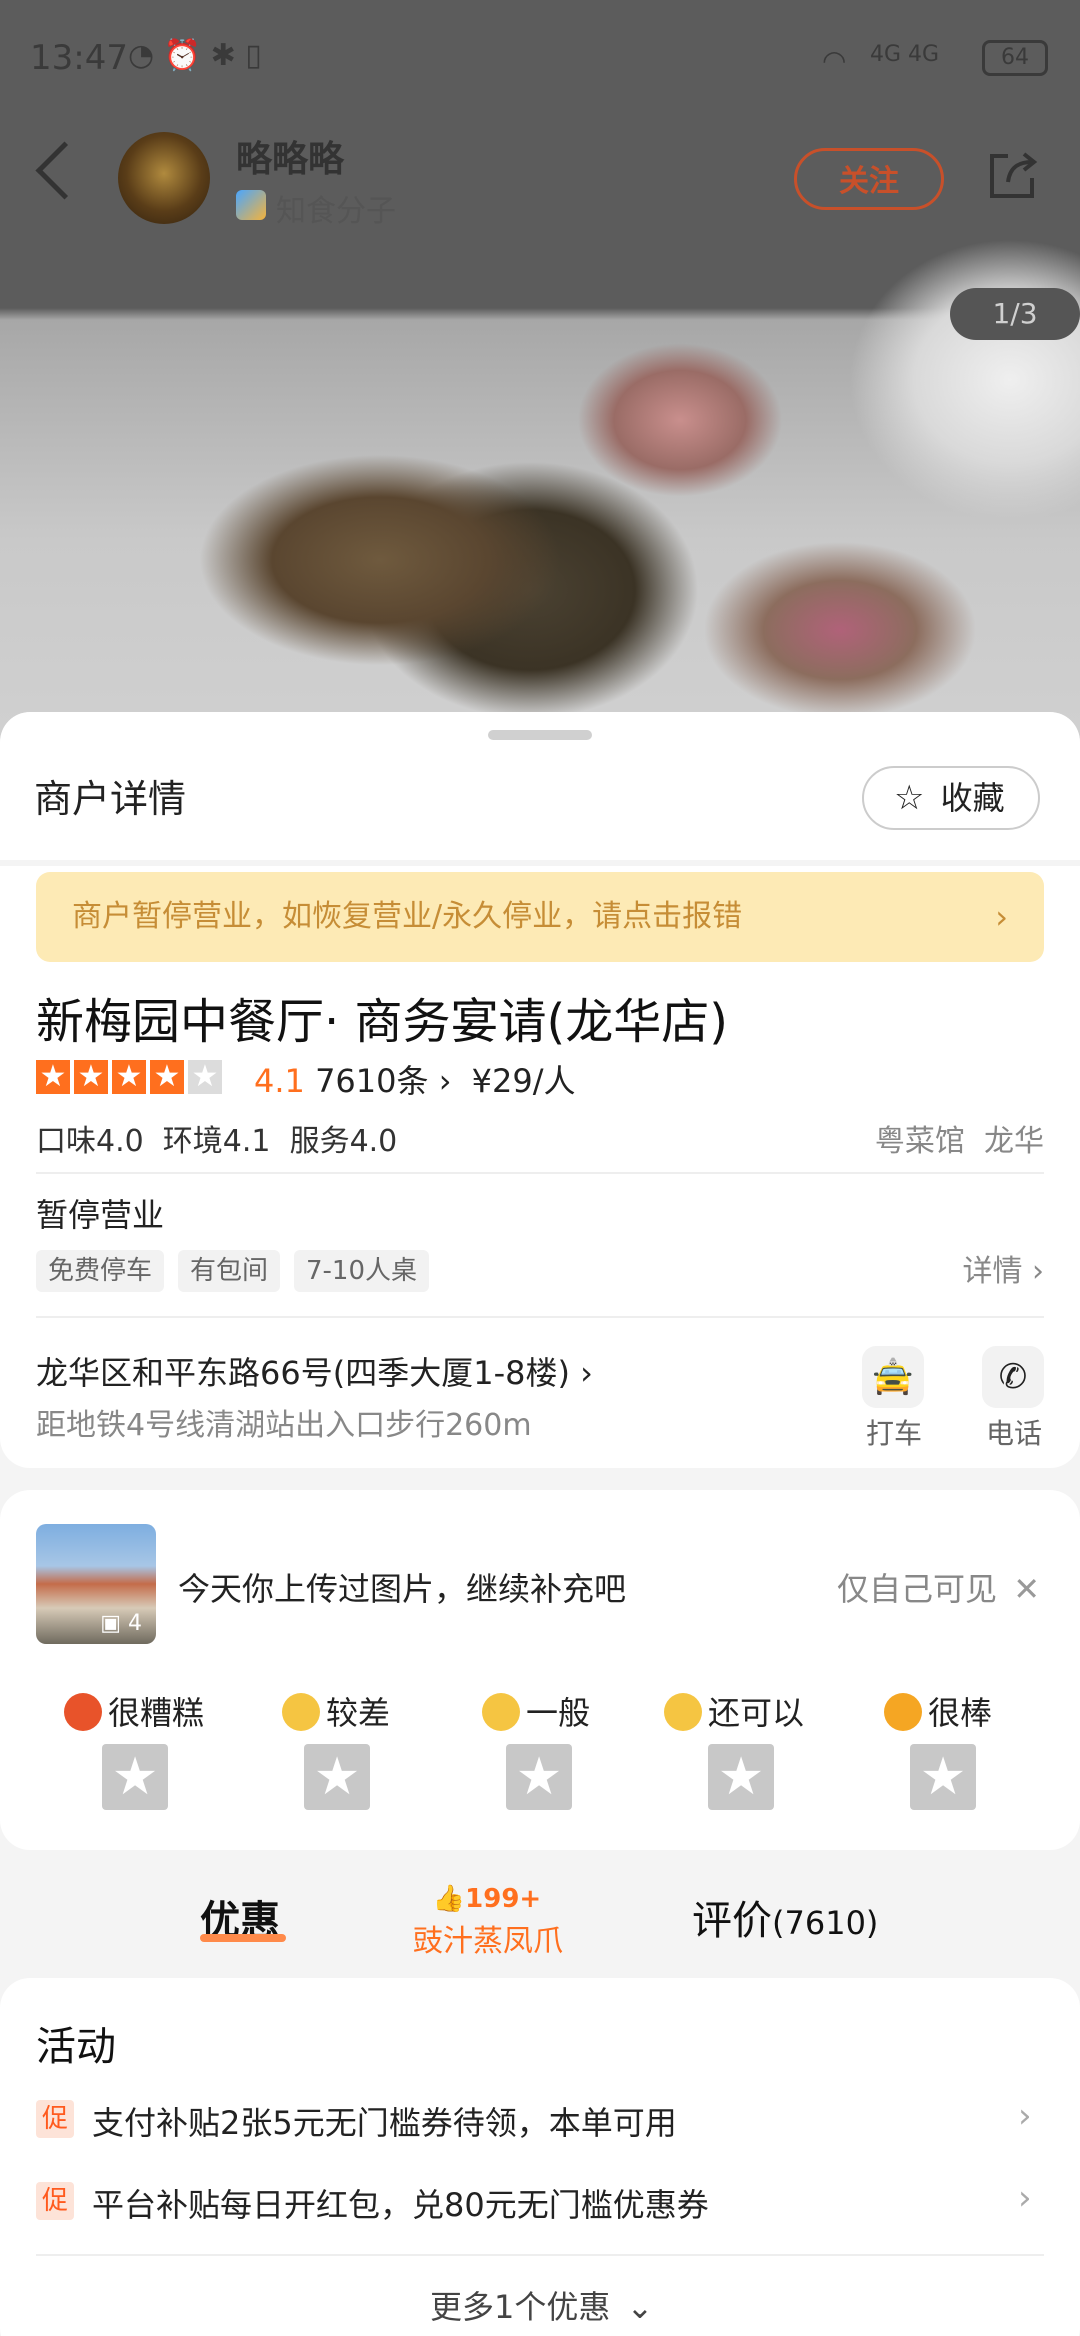 The height and width of the screenshot is (2336, 1080). I want to click on rating-option-okay: 还可以, so click(734, 1711).